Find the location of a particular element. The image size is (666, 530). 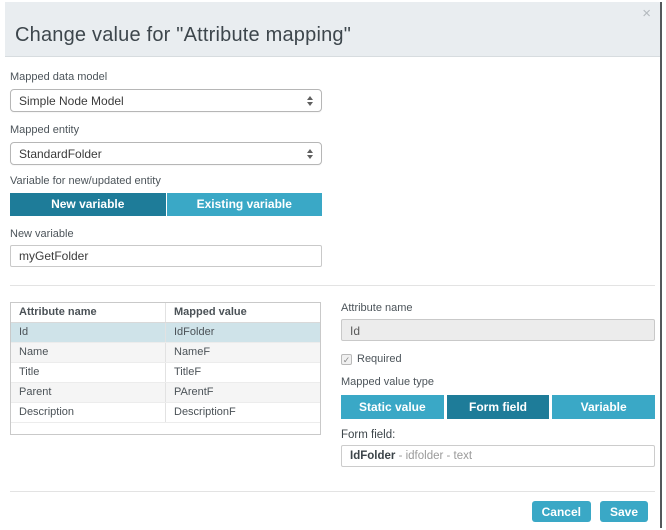

form-field-value-name: IdFolder is located at coordinates (373, 456).